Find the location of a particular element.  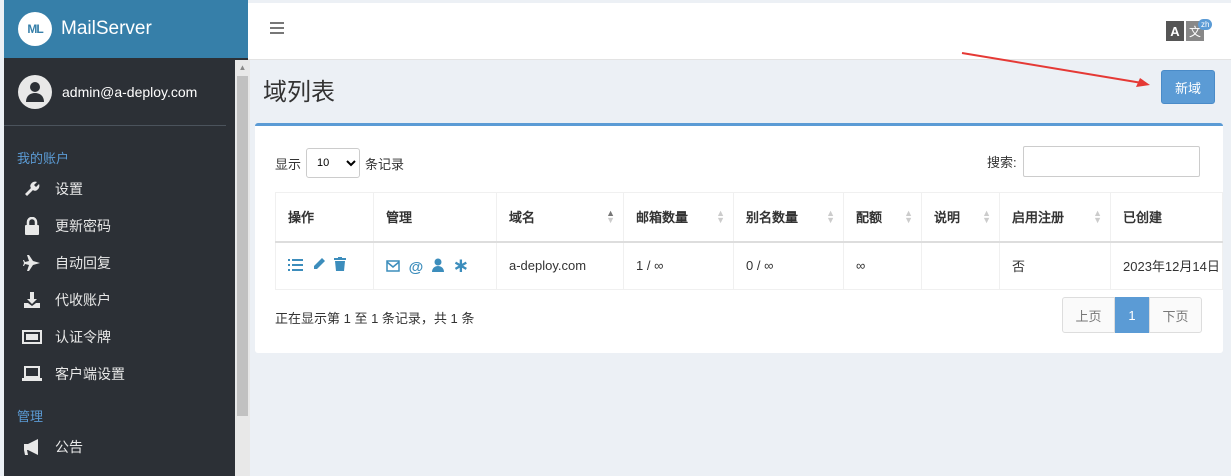

user-icon is located at coordinates (437, 265).